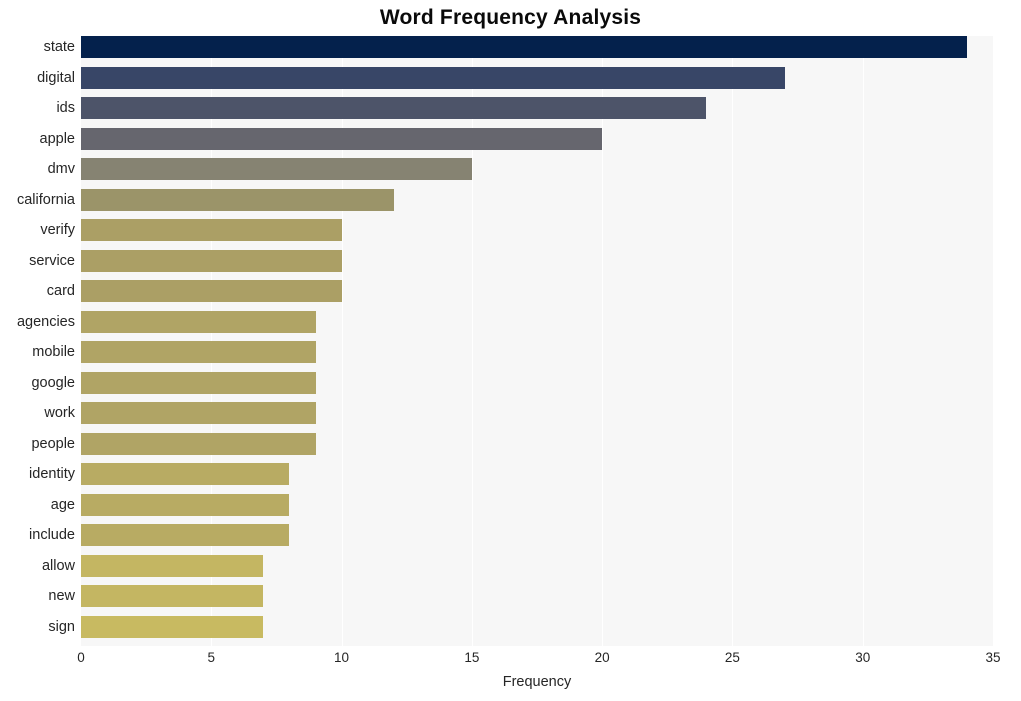  I want to click on y-axis-tick-label: card, so click(60, 291).